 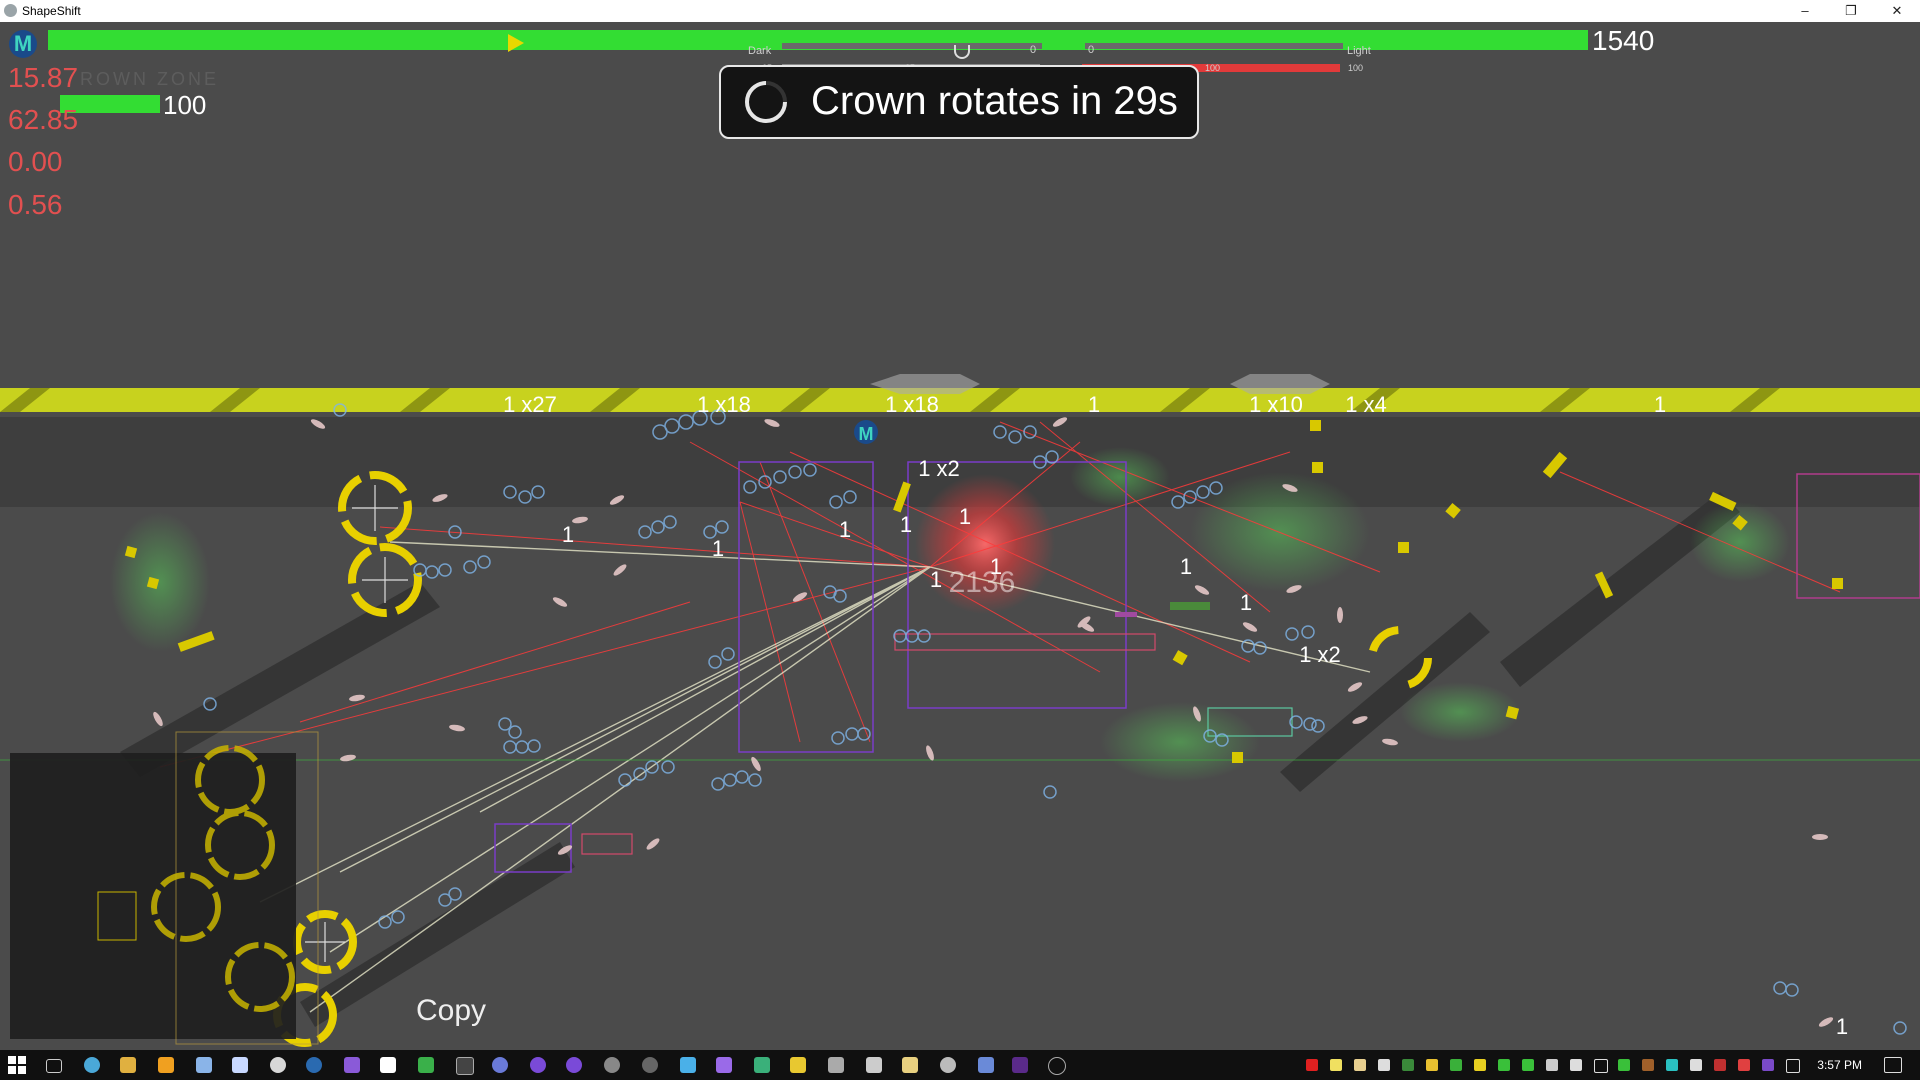 I want to click on window-titlebar: ShapeShift – ❐ ✕, so click(x=960, y=11).